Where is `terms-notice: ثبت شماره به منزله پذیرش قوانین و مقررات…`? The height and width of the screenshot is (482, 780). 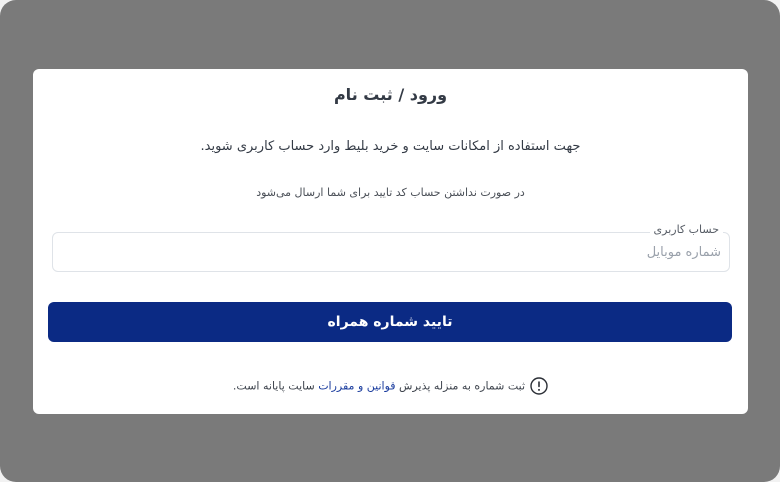
terms-notice: ثبت شماره به منزله پذیرش قوانین و مقررات… is located at coordinates (390, 386).